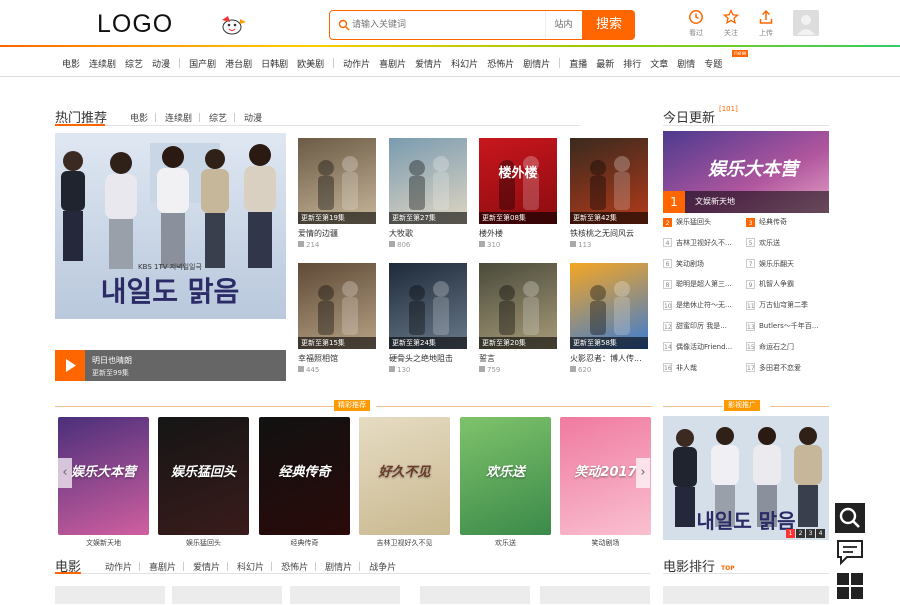  I want to click on nav-item: 电影, so click(71, 63).